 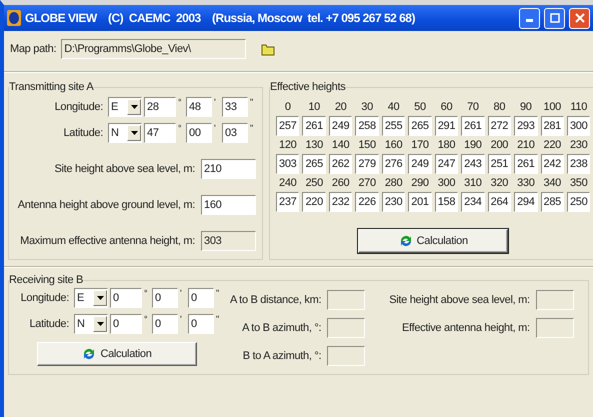 What do you see at coordinates (526, 202) in the screenshot?
I see `height-field: 294` at bounding box center [526, 202].